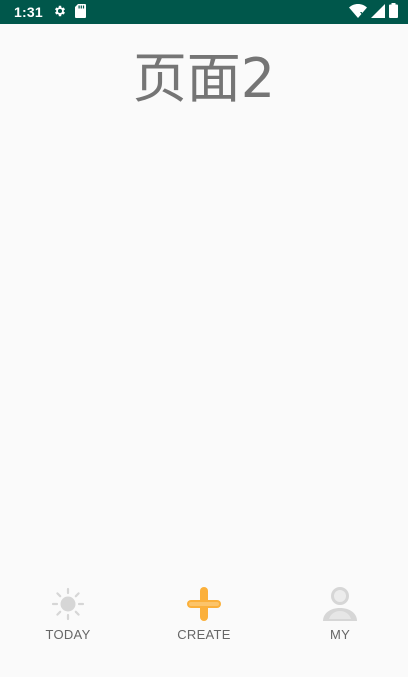 This screenshot has width=408, height=677. Describe the element at coordinates (340, 634) in the screenshot. I see `nav-label-my: MY` at that location.